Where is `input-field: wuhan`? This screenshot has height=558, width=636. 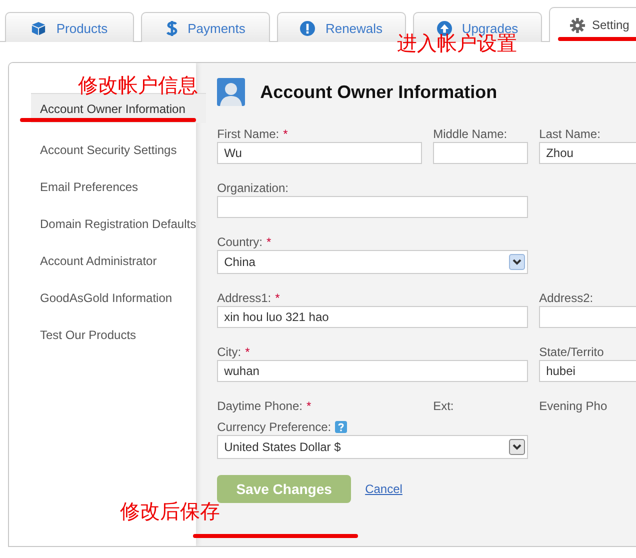 input-field: wuhan is located at coordinates (372, 371).